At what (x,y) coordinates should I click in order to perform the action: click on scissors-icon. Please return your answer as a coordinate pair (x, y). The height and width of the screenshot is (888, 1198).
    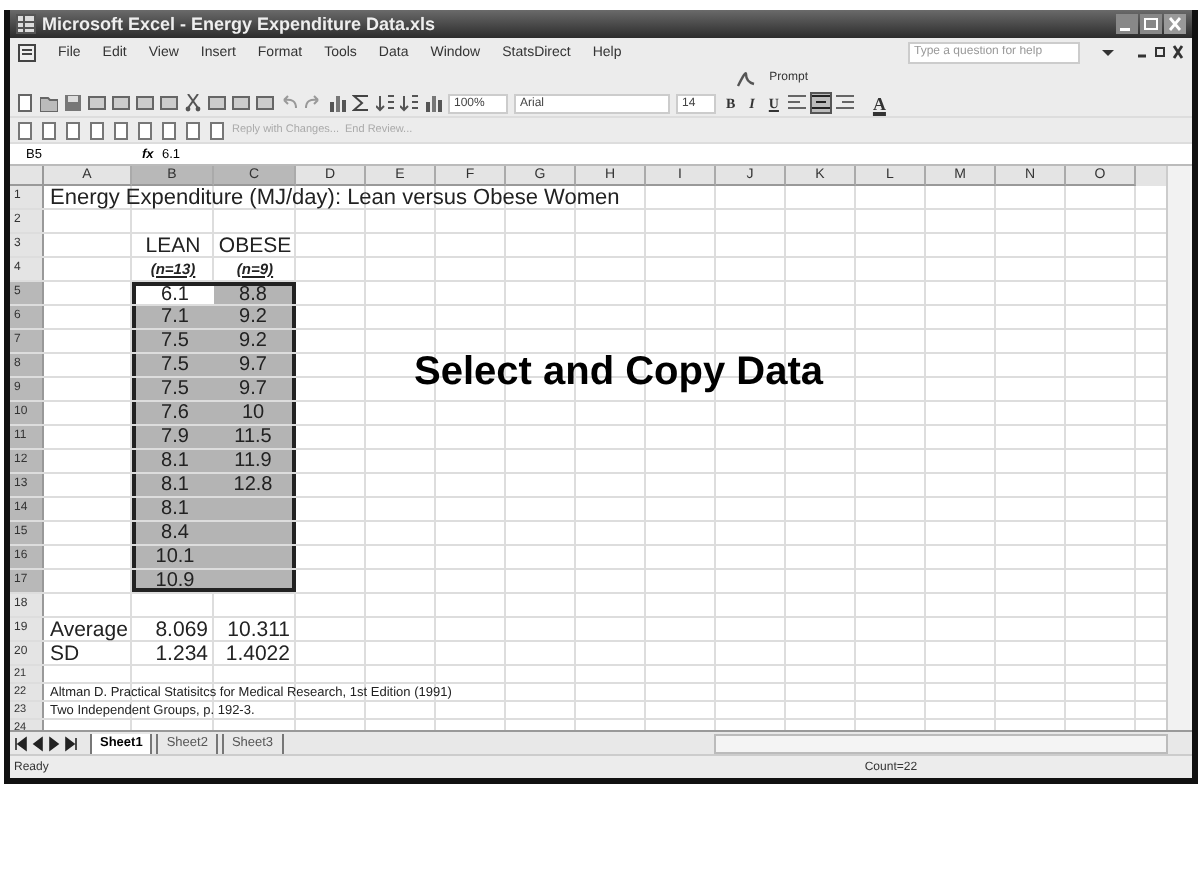
    Looking at the image, I should click on (193, 103).